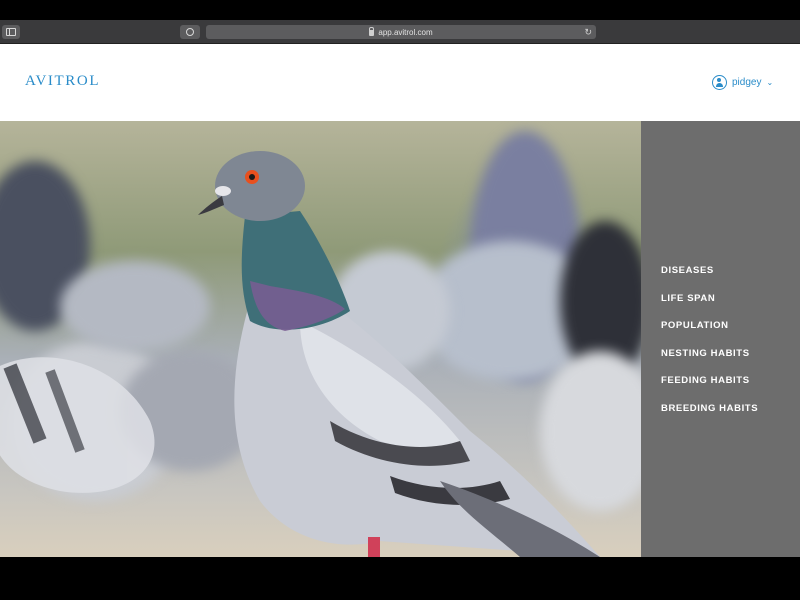 The image size is (800, 600). I want to click on lock-icon, so click(372, 31).